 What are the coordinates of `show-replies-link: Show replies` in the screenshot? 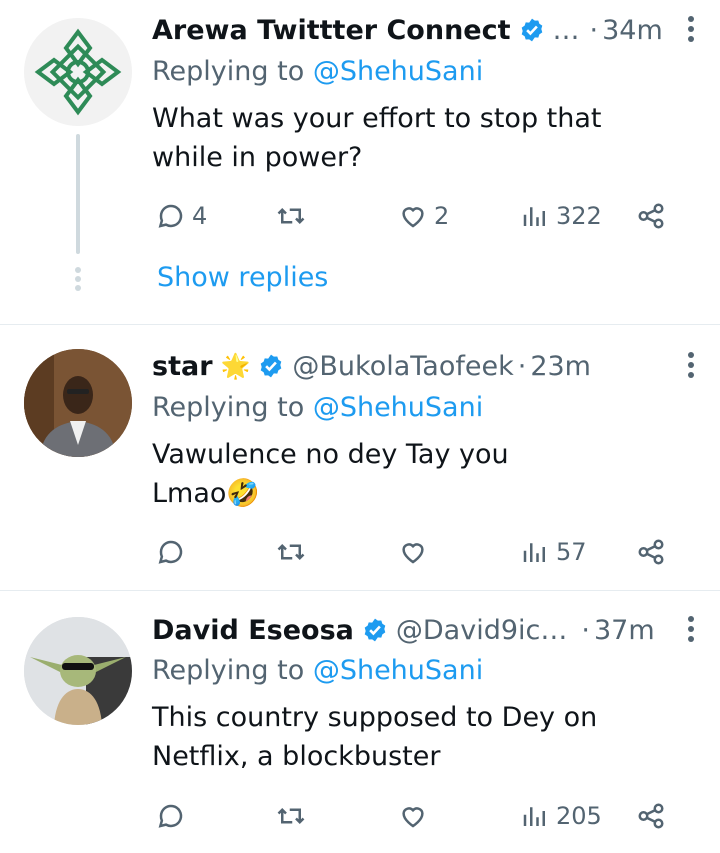 It's located at (242, 277).